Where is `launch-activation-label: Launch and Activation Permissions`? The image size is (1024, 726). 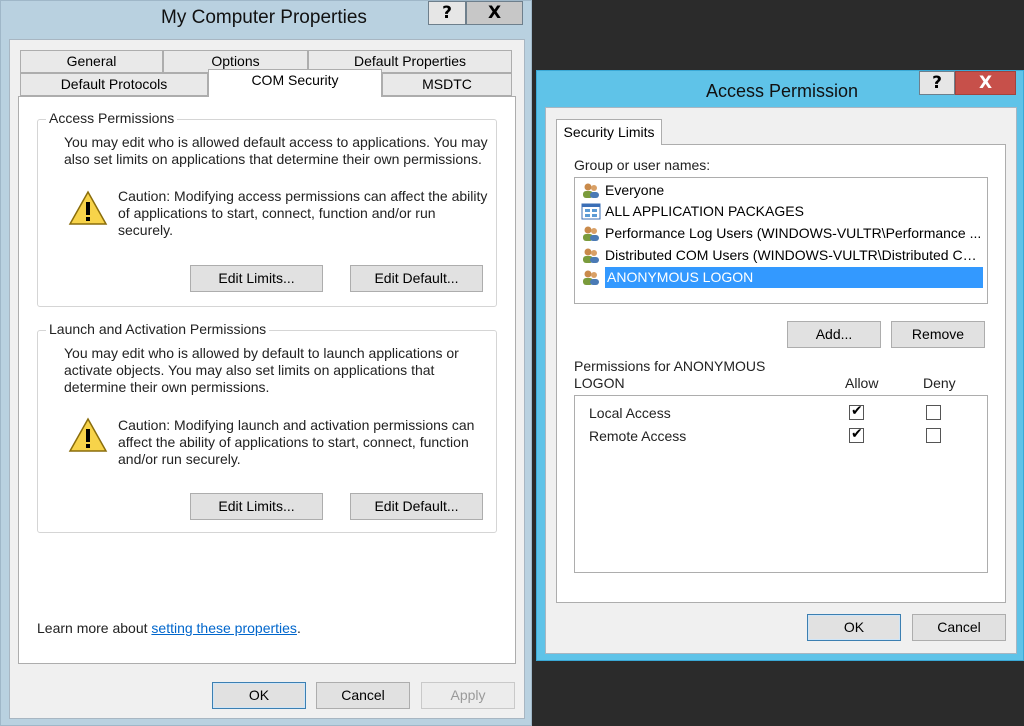 launch-activation-label: Launch and Activation Permissions is located at coordinates (158, 329).